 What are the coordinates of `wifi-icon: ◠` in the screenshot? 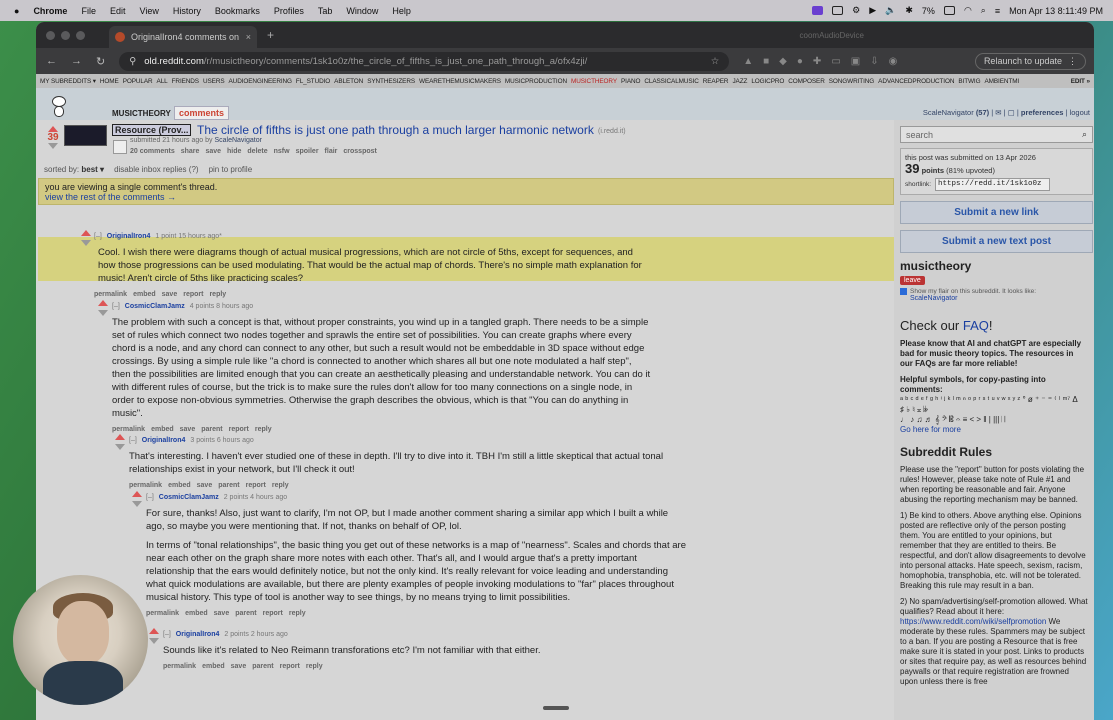 It's located at (968, 10).